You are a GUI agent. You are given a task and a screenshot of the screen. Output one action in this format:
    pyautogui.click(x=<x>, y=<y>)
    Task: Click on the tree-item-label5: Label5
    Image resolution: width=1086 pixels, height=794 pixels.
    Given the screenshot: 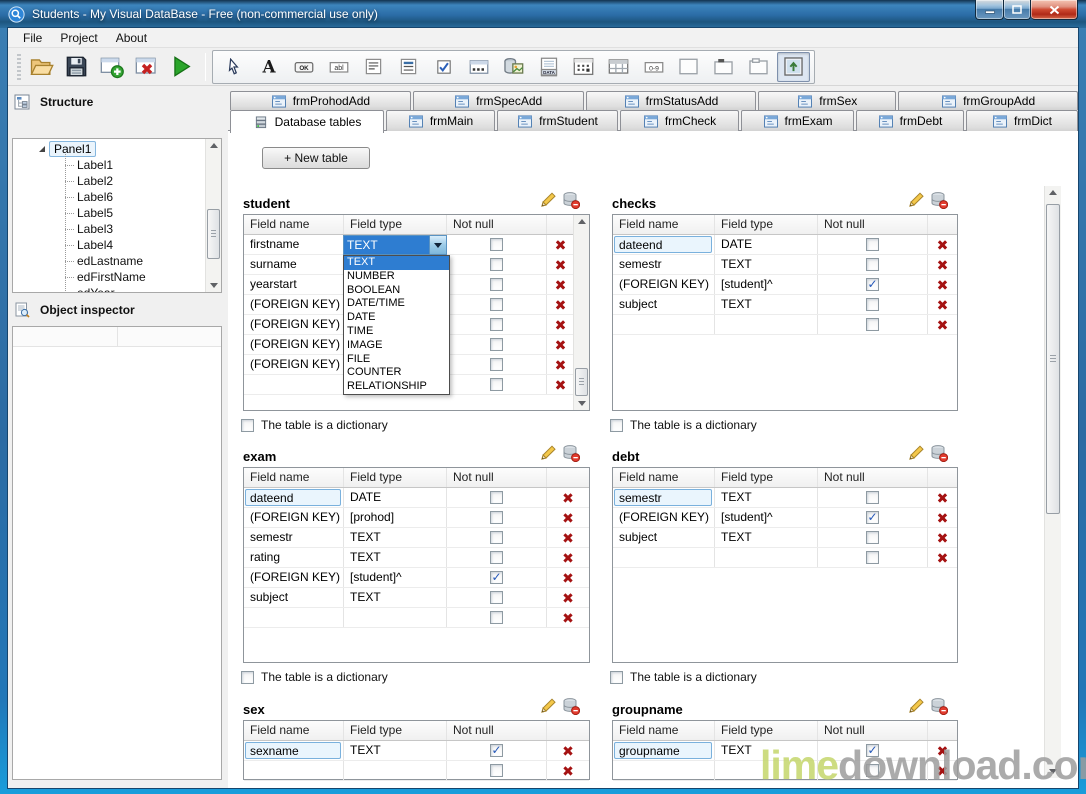 What is the action you would take?
    pyautogui.click(x=134, y=213)
    